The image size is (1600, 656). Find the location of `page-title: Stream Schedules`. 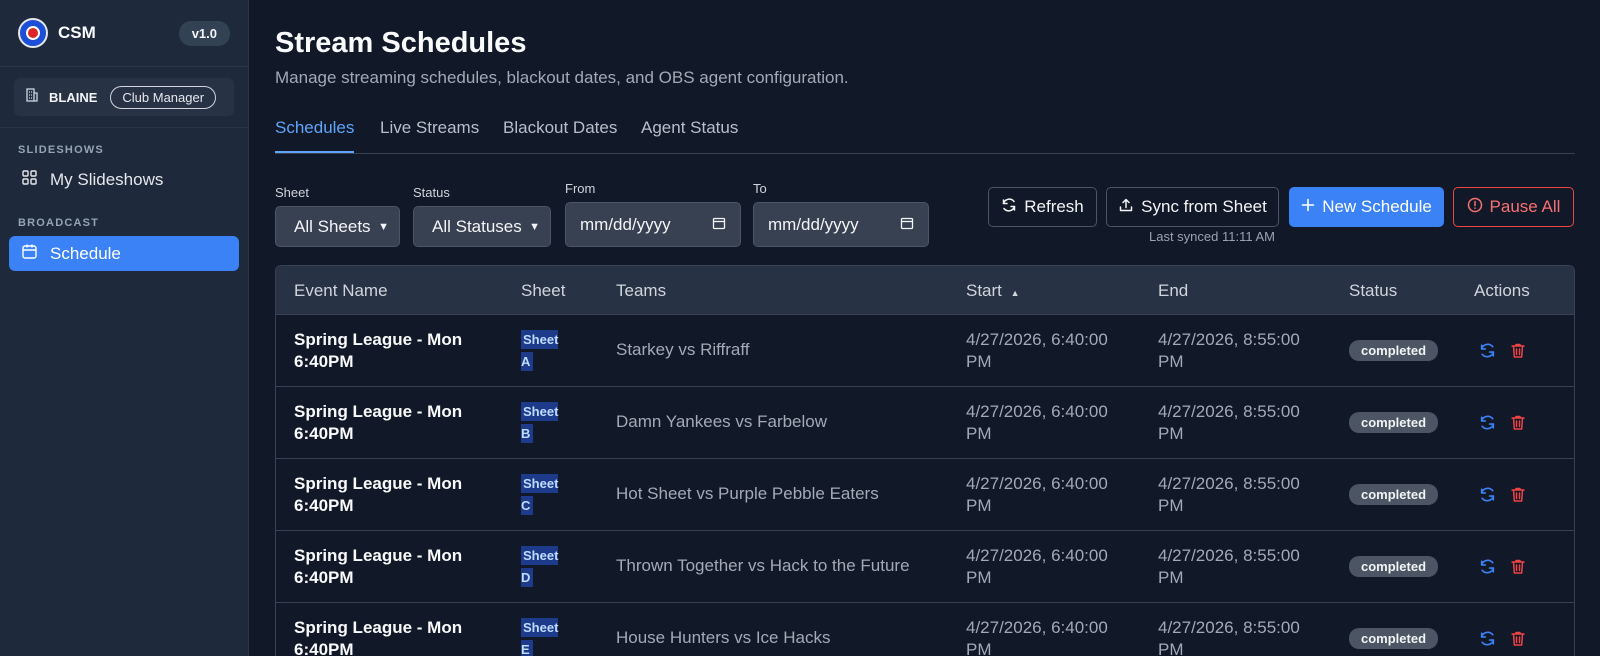

page-title: Stream Schedules is located at coordinates (401, 43).